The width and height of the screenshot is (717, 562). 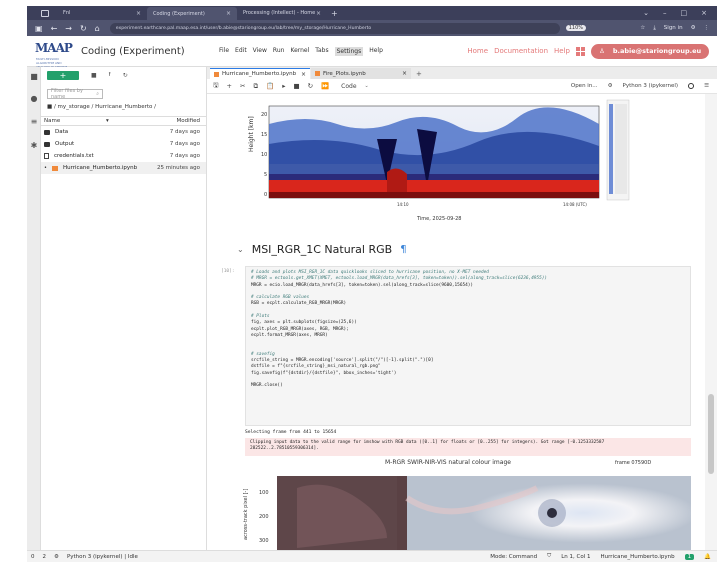 I want to click on file-row: credentials.txt 7 days ago, so click(x=123, y=156).